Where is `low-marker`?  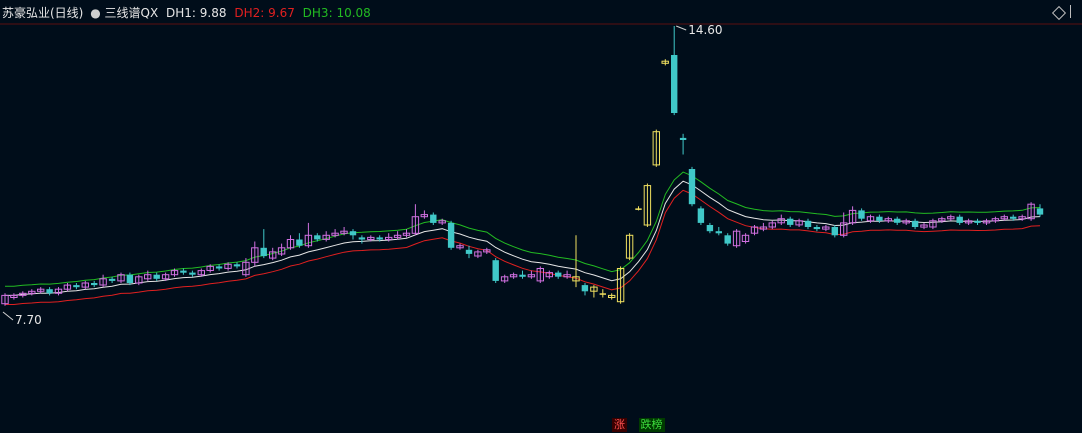 low-marker is located at coordinates (8, 316).